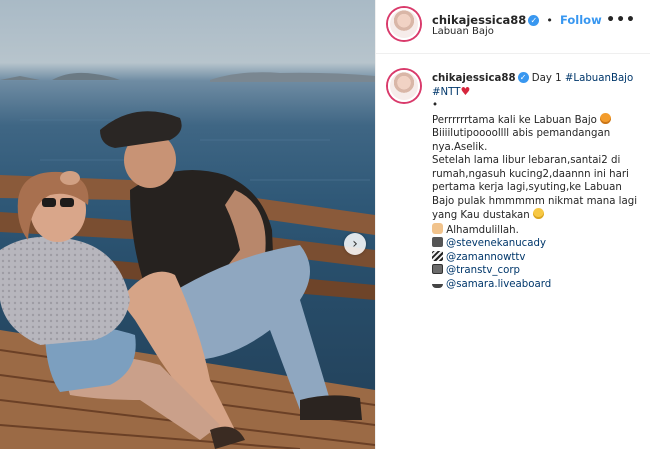 The width and height of the screenshot is (650, 449). Describe the element at coordinates (482, 230) in the screenshot. I see `caption-text: Alhamdulillah.` at that location.